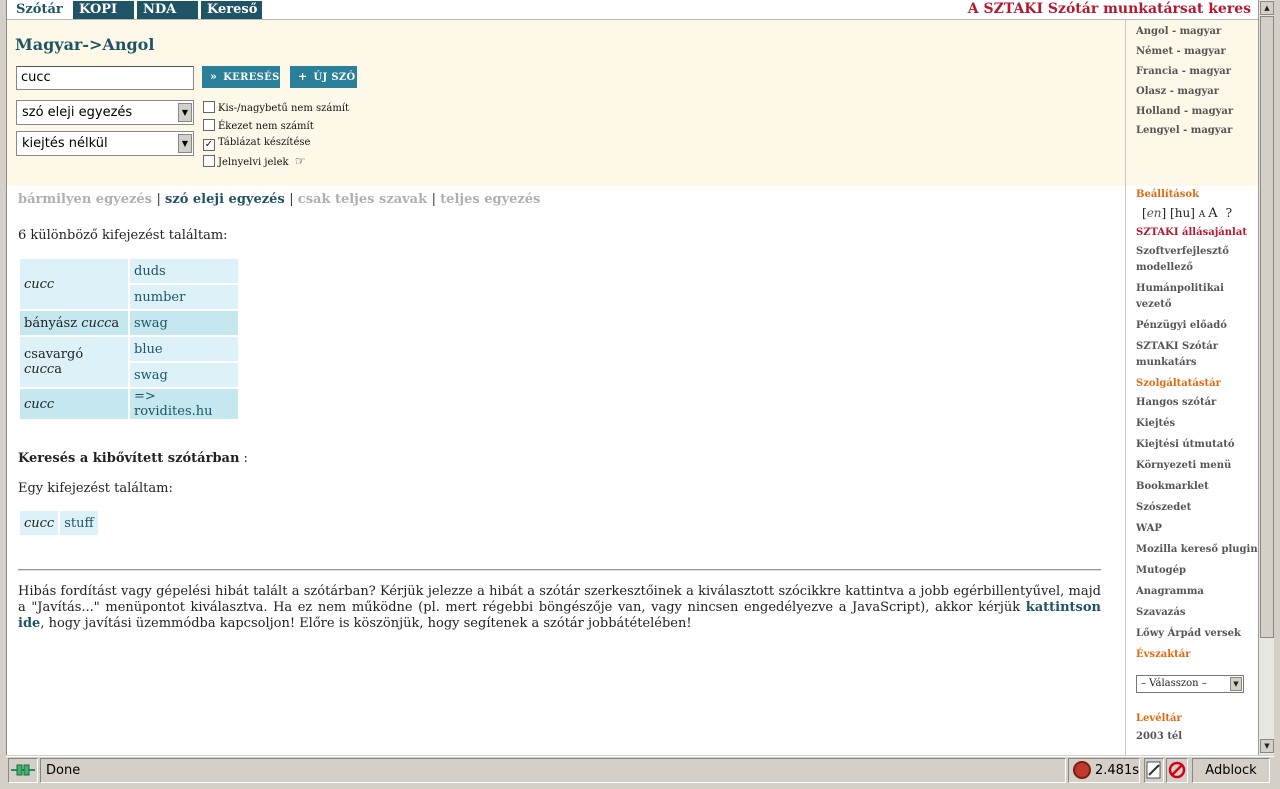  I want to click on archive-link: 2003 tél, so click(1159, 736).